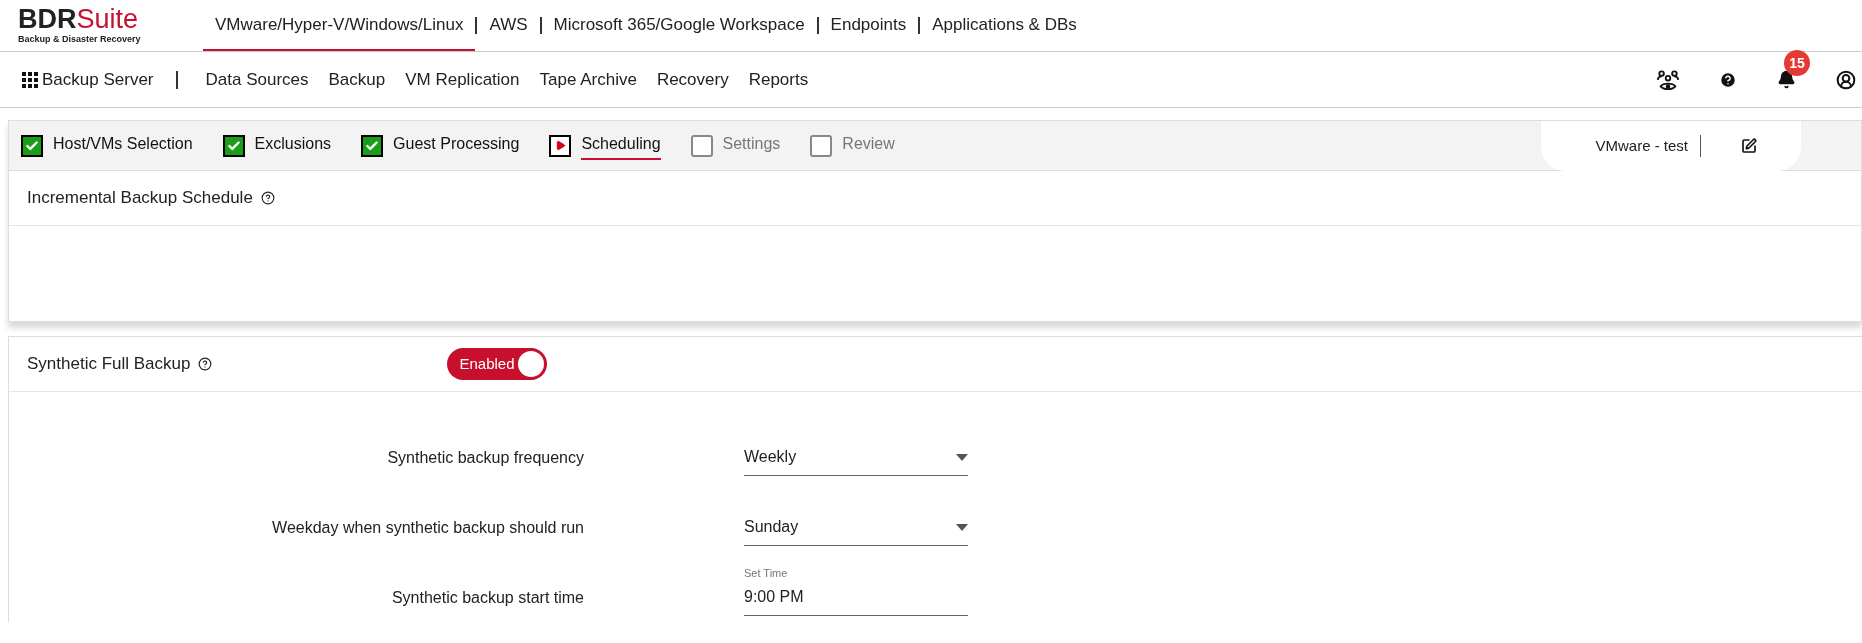 The height and width of the screenshot is (643, 1862). I want to click on grid-icon, so click(30, 79).